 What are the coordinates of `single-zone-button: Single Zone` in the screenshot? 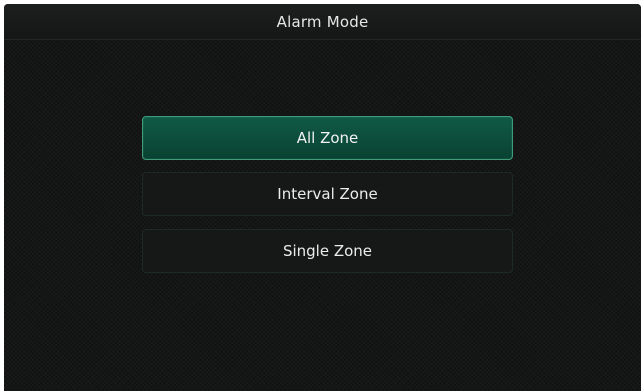 It's located at (327, 251).